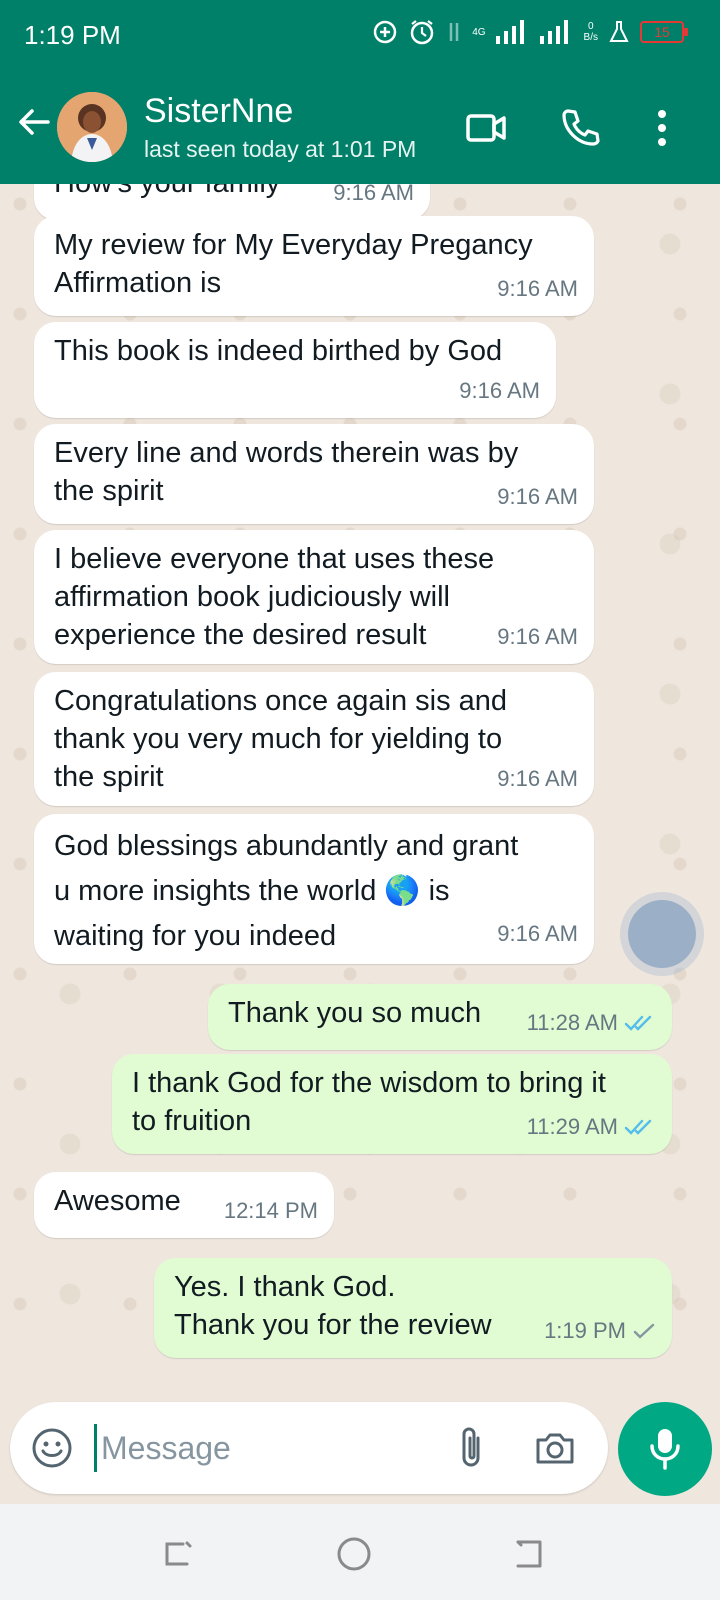 The image size is (720, 1600). Describe the element at coordinates (664, 32) in the screenshot. I see `battery-indicator: 15` at that location.